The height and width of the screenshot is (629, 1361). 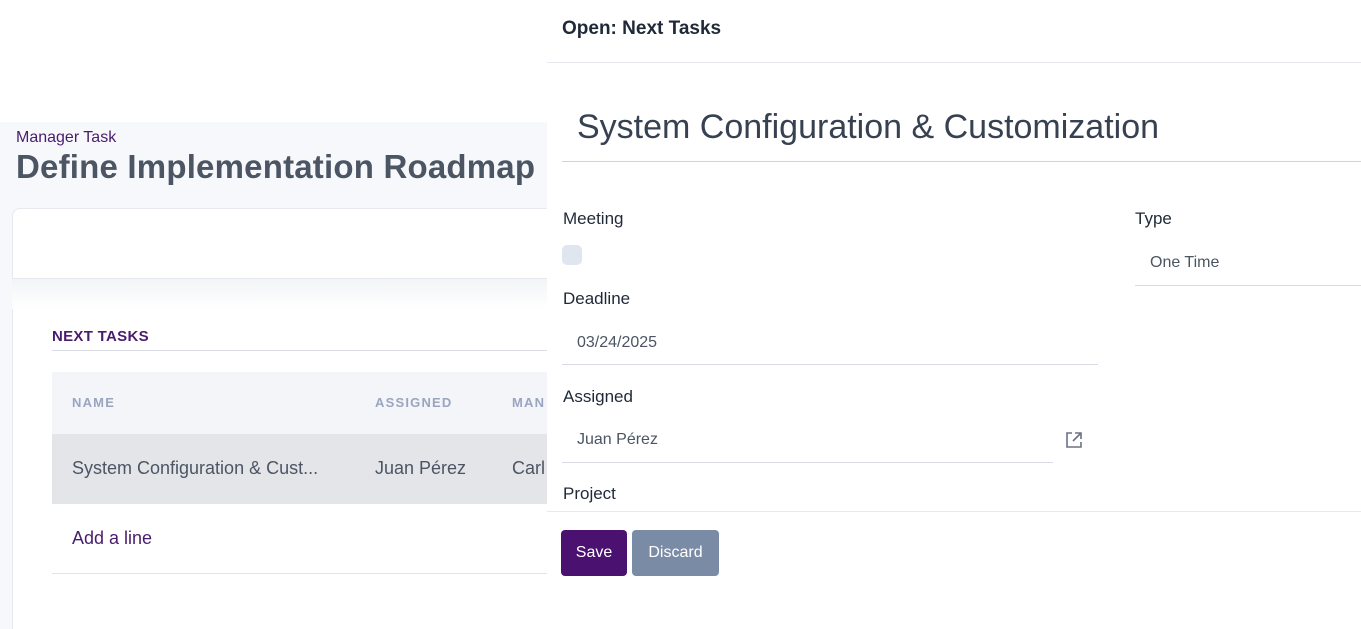 What do you see at coordinates (830, 364) in the screenshot?
I see `deadline-underline` at bounding box center [830, 364].